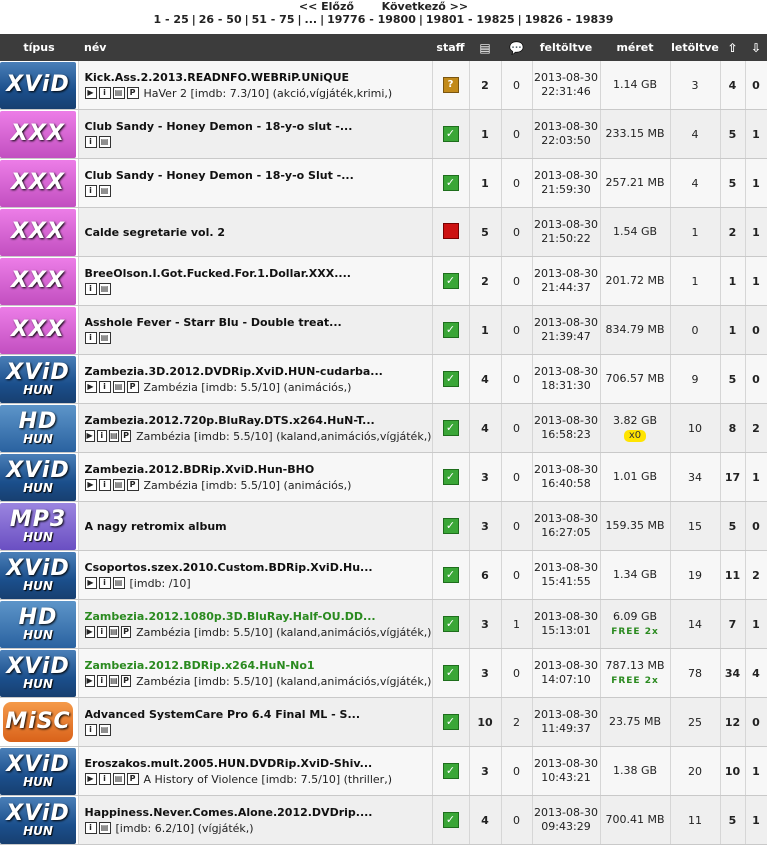 The image size is (767, 845). I want to click on prev-page-link: << Előző, so click(326, 6).